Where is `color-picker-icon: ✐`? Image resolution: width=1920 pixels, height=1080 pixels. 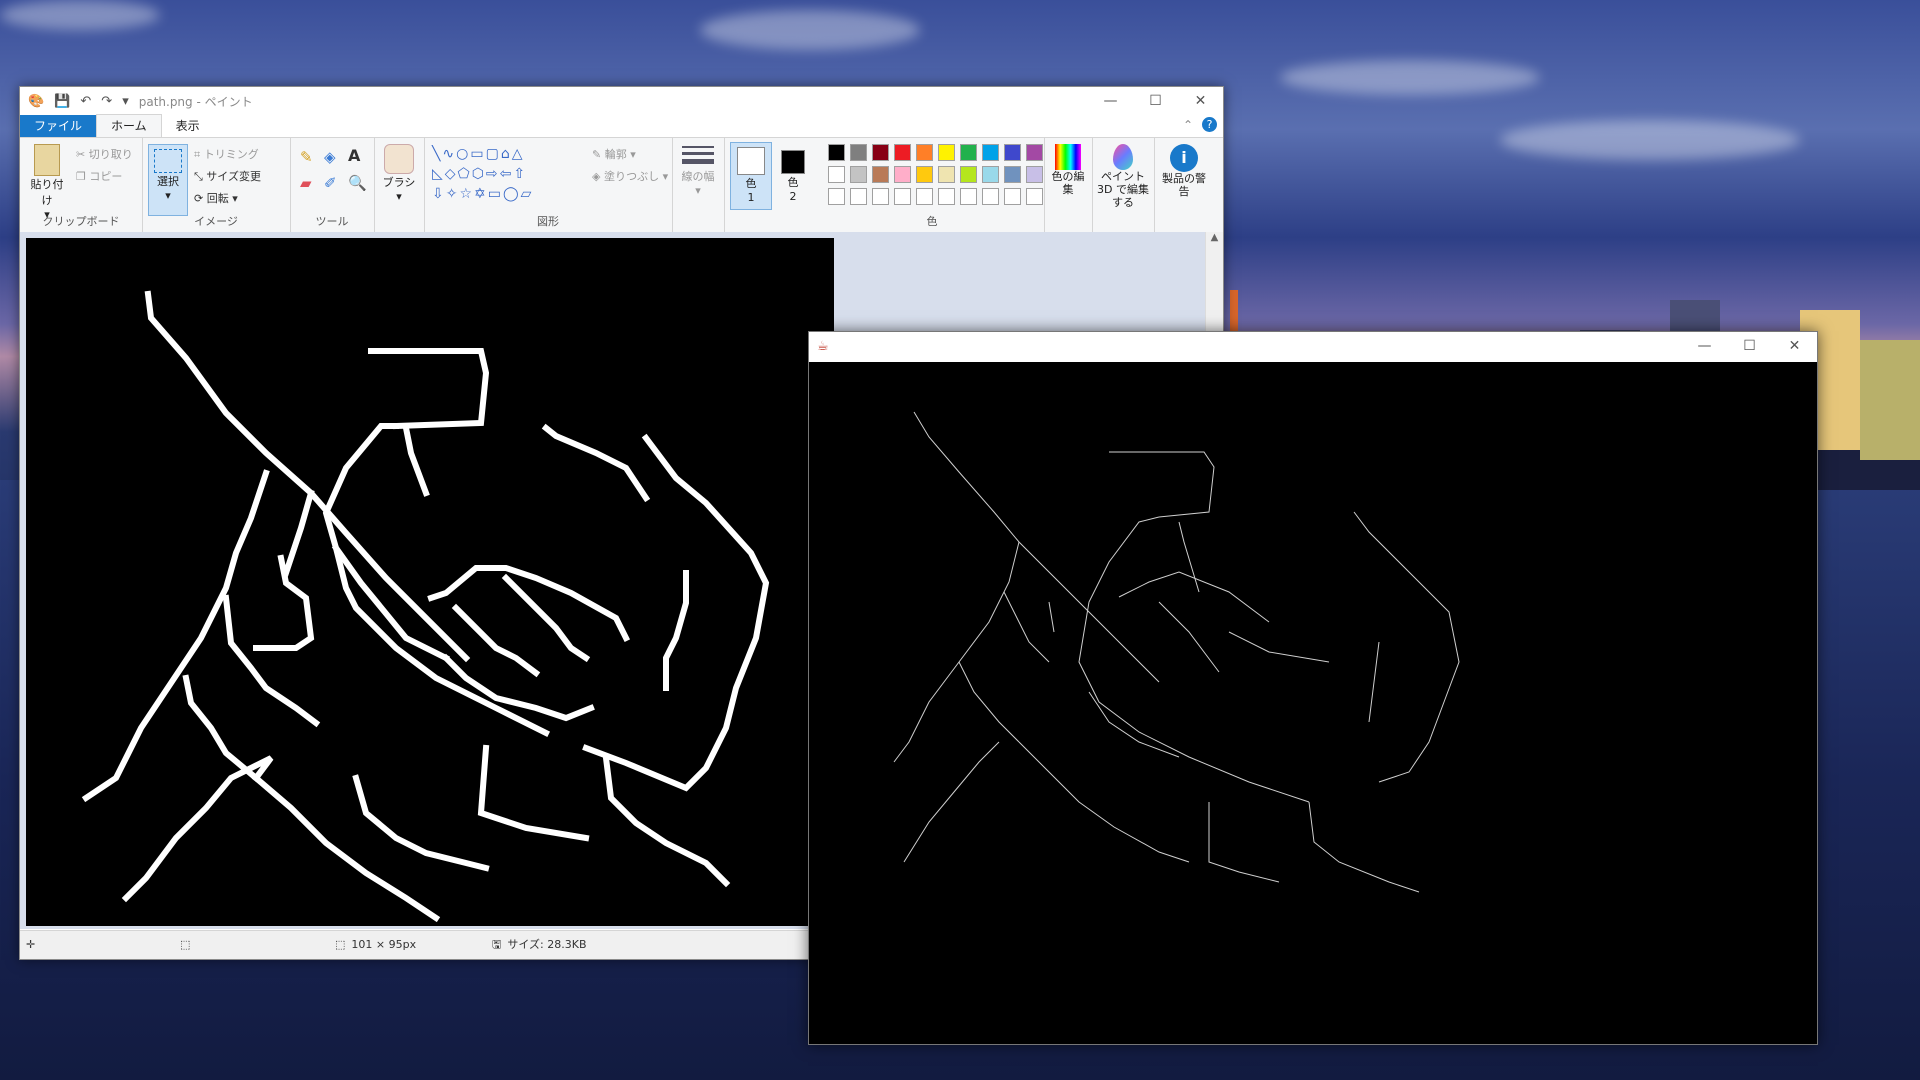
color-picker-icon: ✐ is located at coordinates (330, 183).